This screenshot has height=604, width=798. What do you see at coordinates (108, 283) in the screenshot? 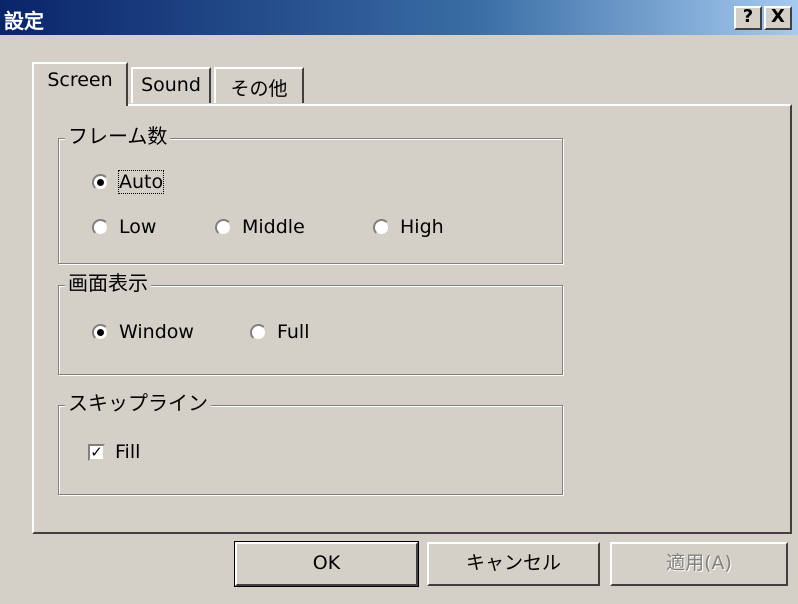
I see `display-title: 画面表示` at bounding box center [108, 283].